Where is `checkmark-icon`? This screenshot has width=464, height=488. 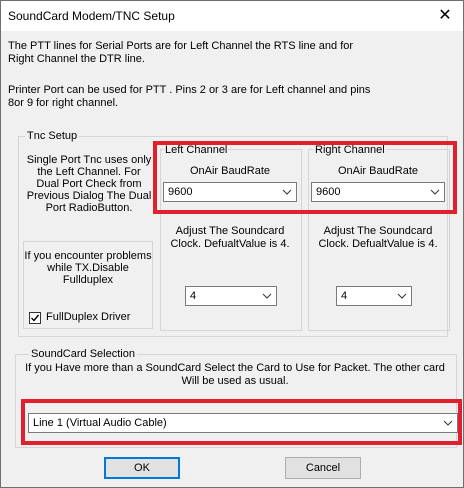 checkmark-icon is located at coordinates (35, 318).